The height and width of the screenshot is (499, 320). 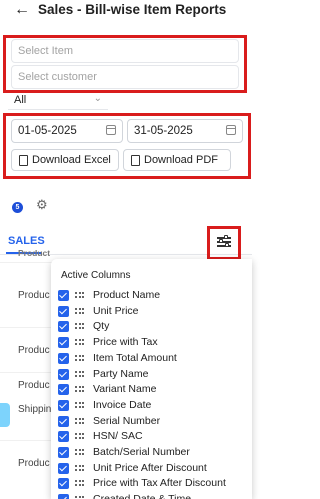 I want to click on start-date-field: 01-05-2025, so click(x=67, y=131).